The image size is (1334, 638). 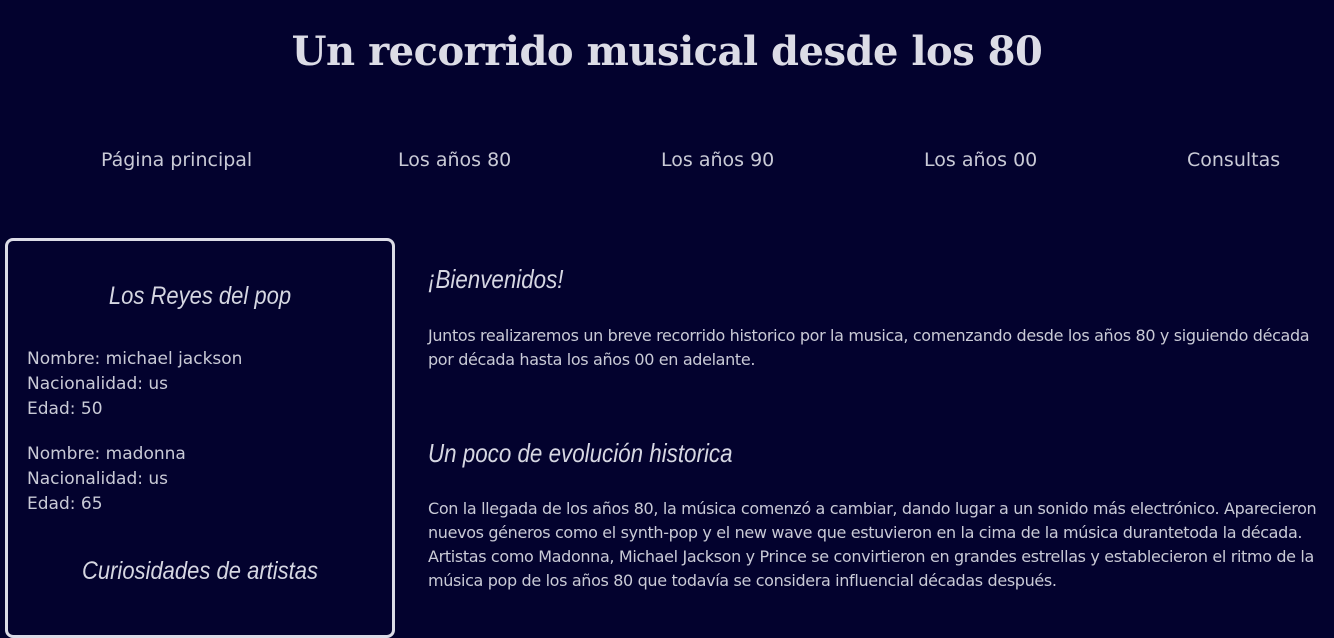 What do you see at coordinates (176, 160) in the screenshot?
I see `nav-link-home: Página principal` at bounding box center [176, 160].